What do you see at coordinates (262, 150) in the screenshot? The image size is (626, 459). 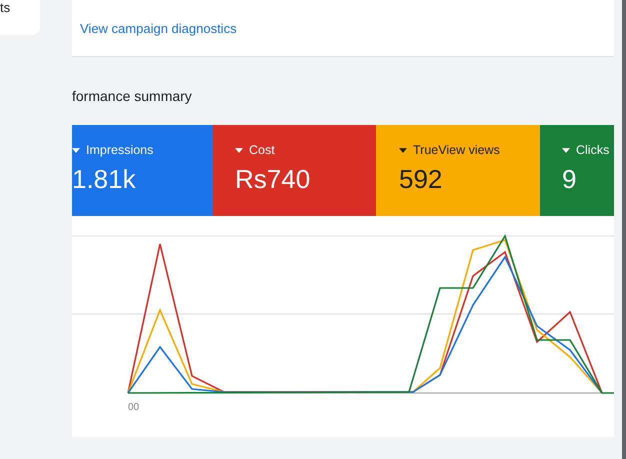 I see `metric-label: Cost` at bounding box center [262, 150].